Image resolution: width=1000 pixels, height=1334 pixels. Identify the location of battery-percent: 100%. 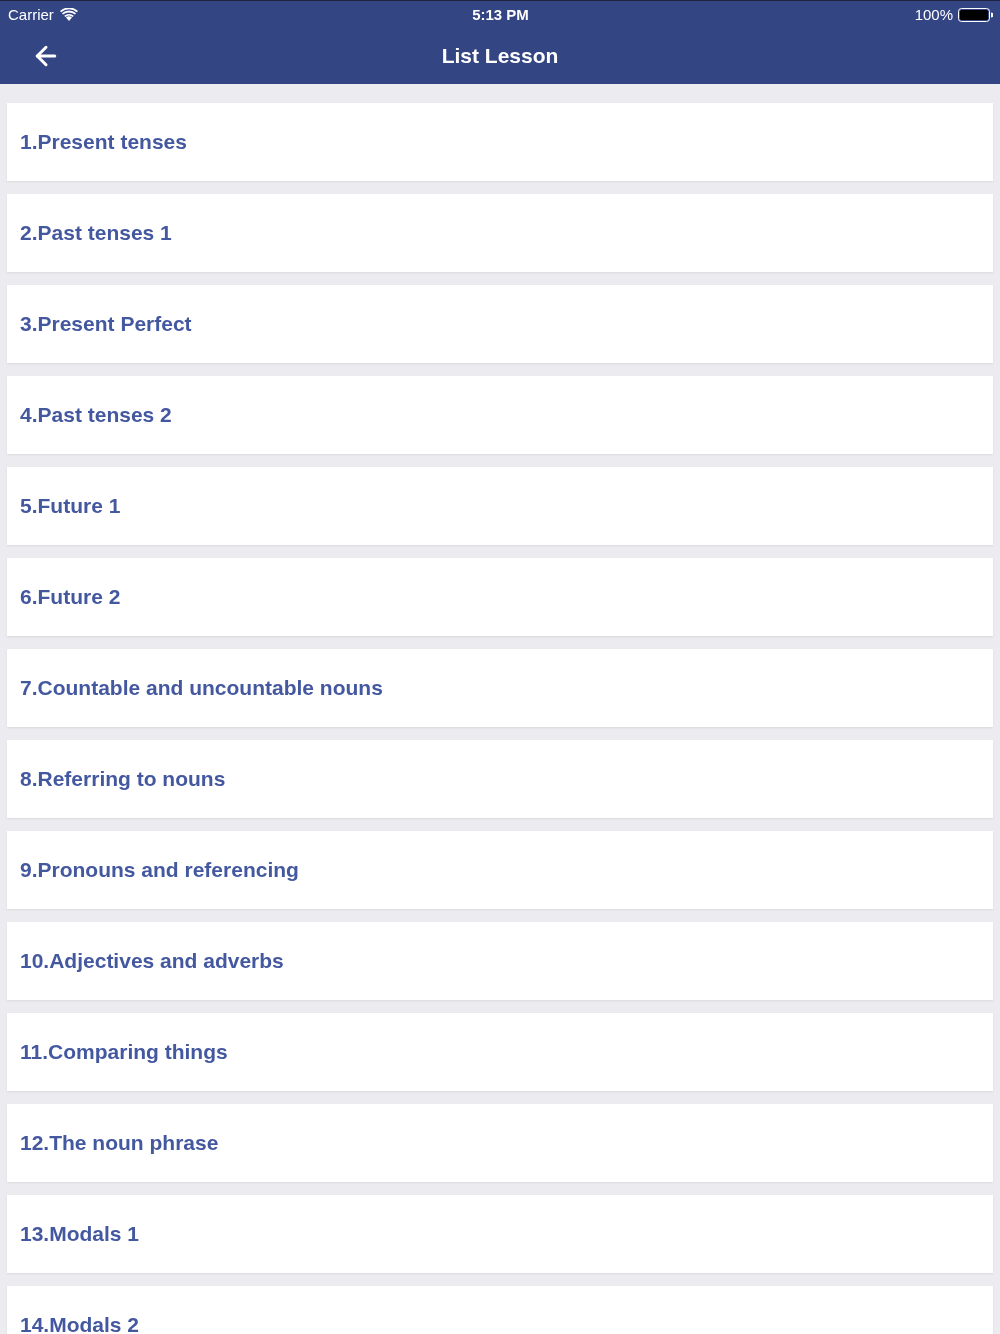
(933, 14).